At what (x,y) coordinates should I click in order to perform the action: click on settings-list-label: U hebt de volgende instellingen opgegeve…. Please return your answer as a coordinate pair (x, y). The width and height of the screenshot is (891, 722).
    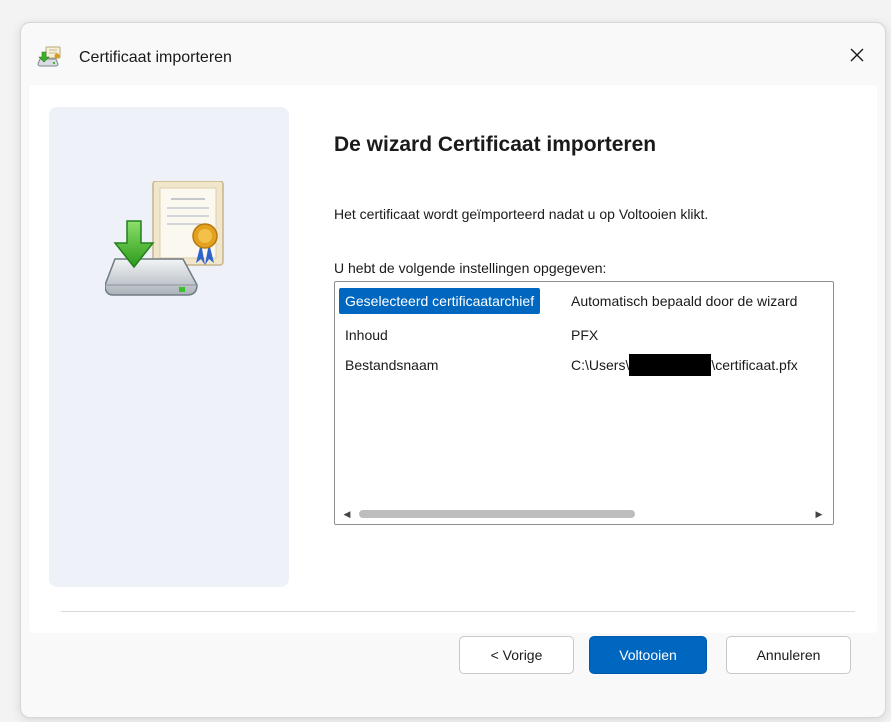
    Looking at the image, I should click on (470, 268).